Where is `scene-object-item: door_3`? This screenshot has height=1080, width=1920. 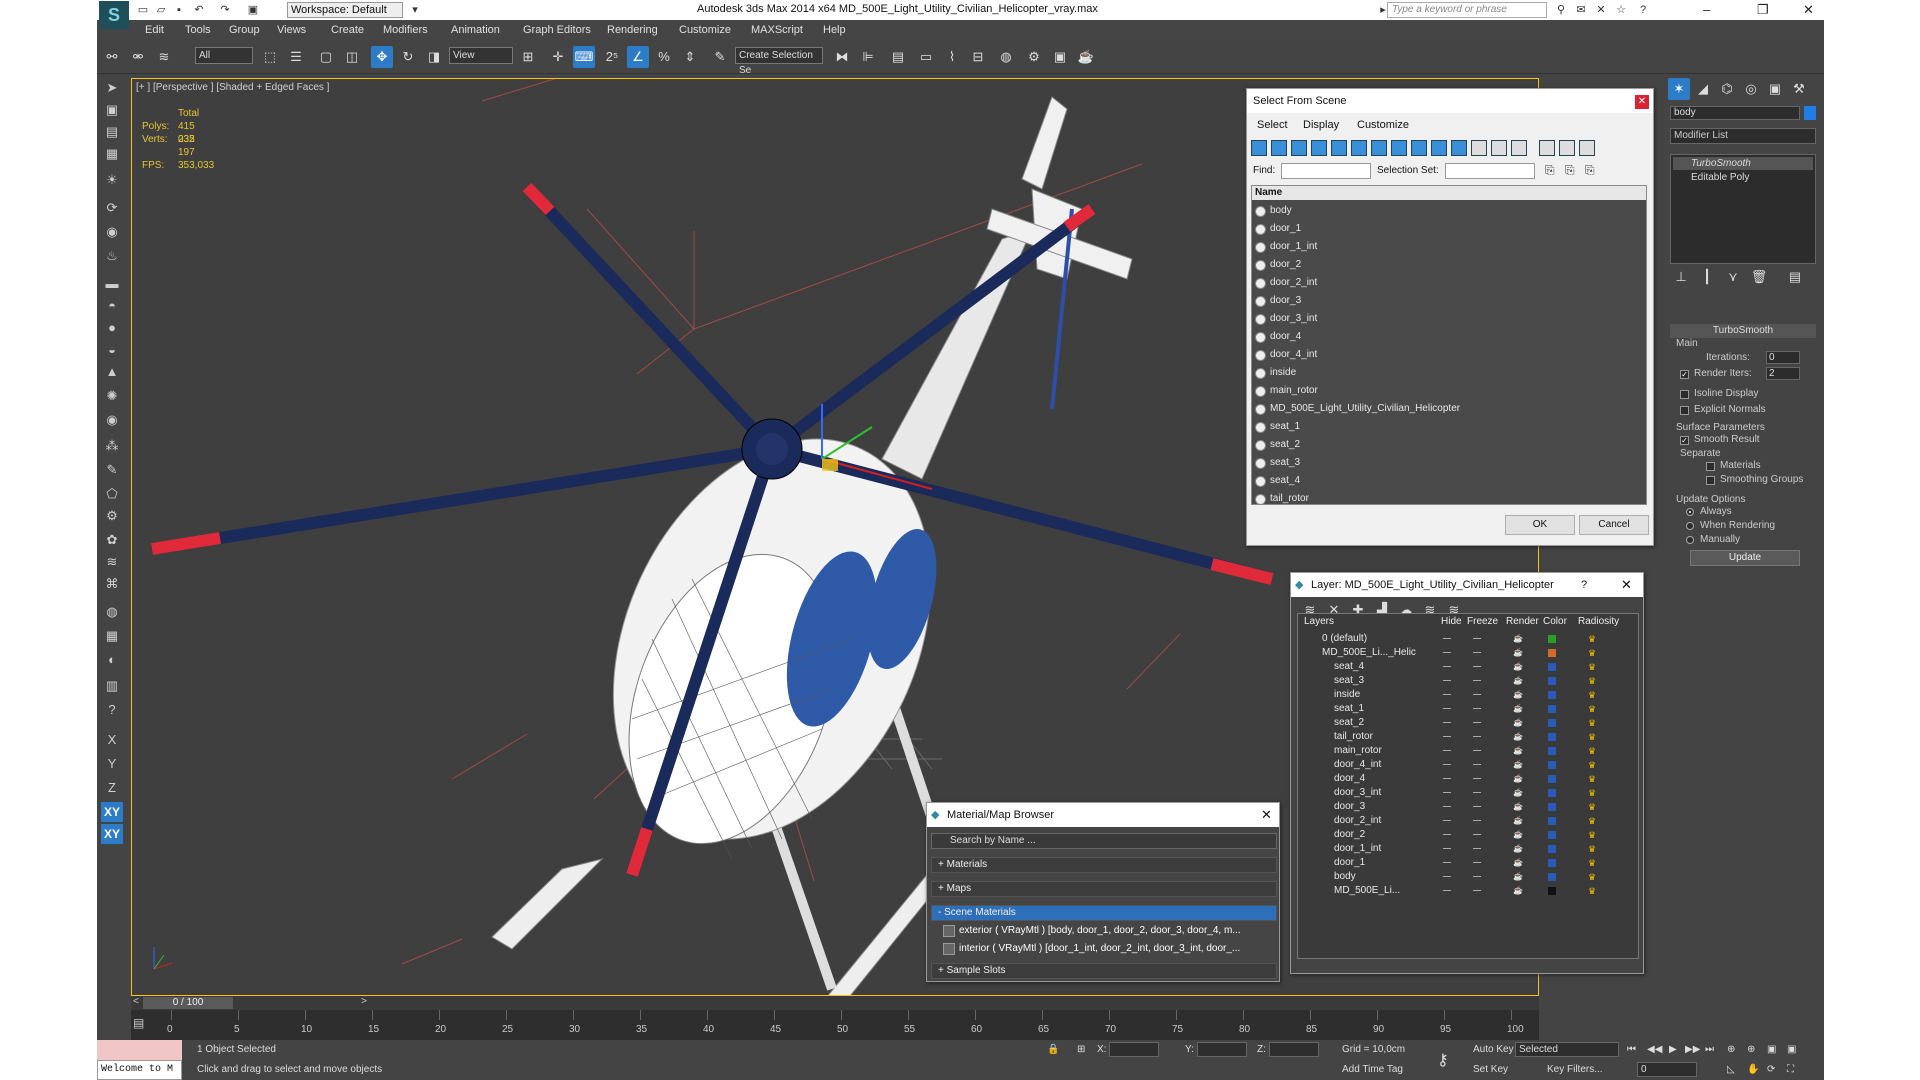
scene-object-item: door_3 is located at coordinates (1449, 301).